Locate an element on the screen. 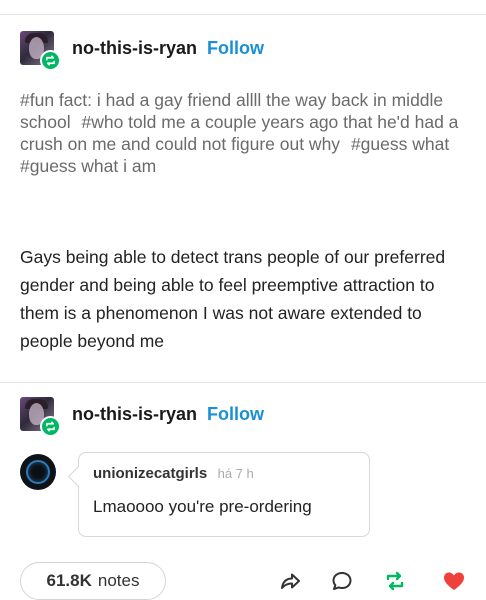  tag: #guess what i am is located at coordinates (88, 166).